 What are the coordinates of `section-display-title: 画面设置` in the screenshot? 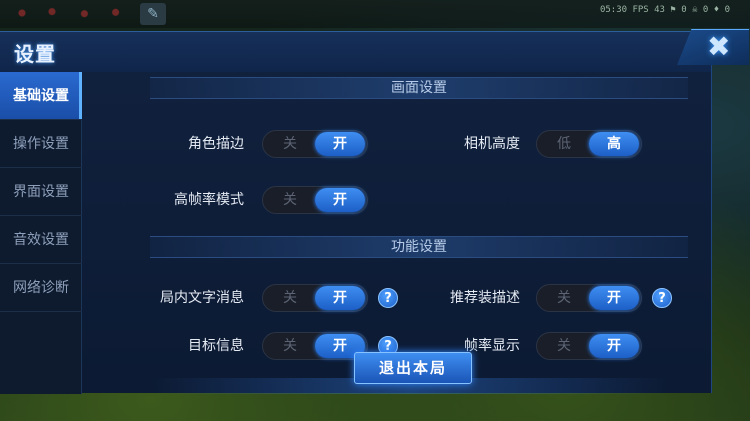 It's located at (419, 88).